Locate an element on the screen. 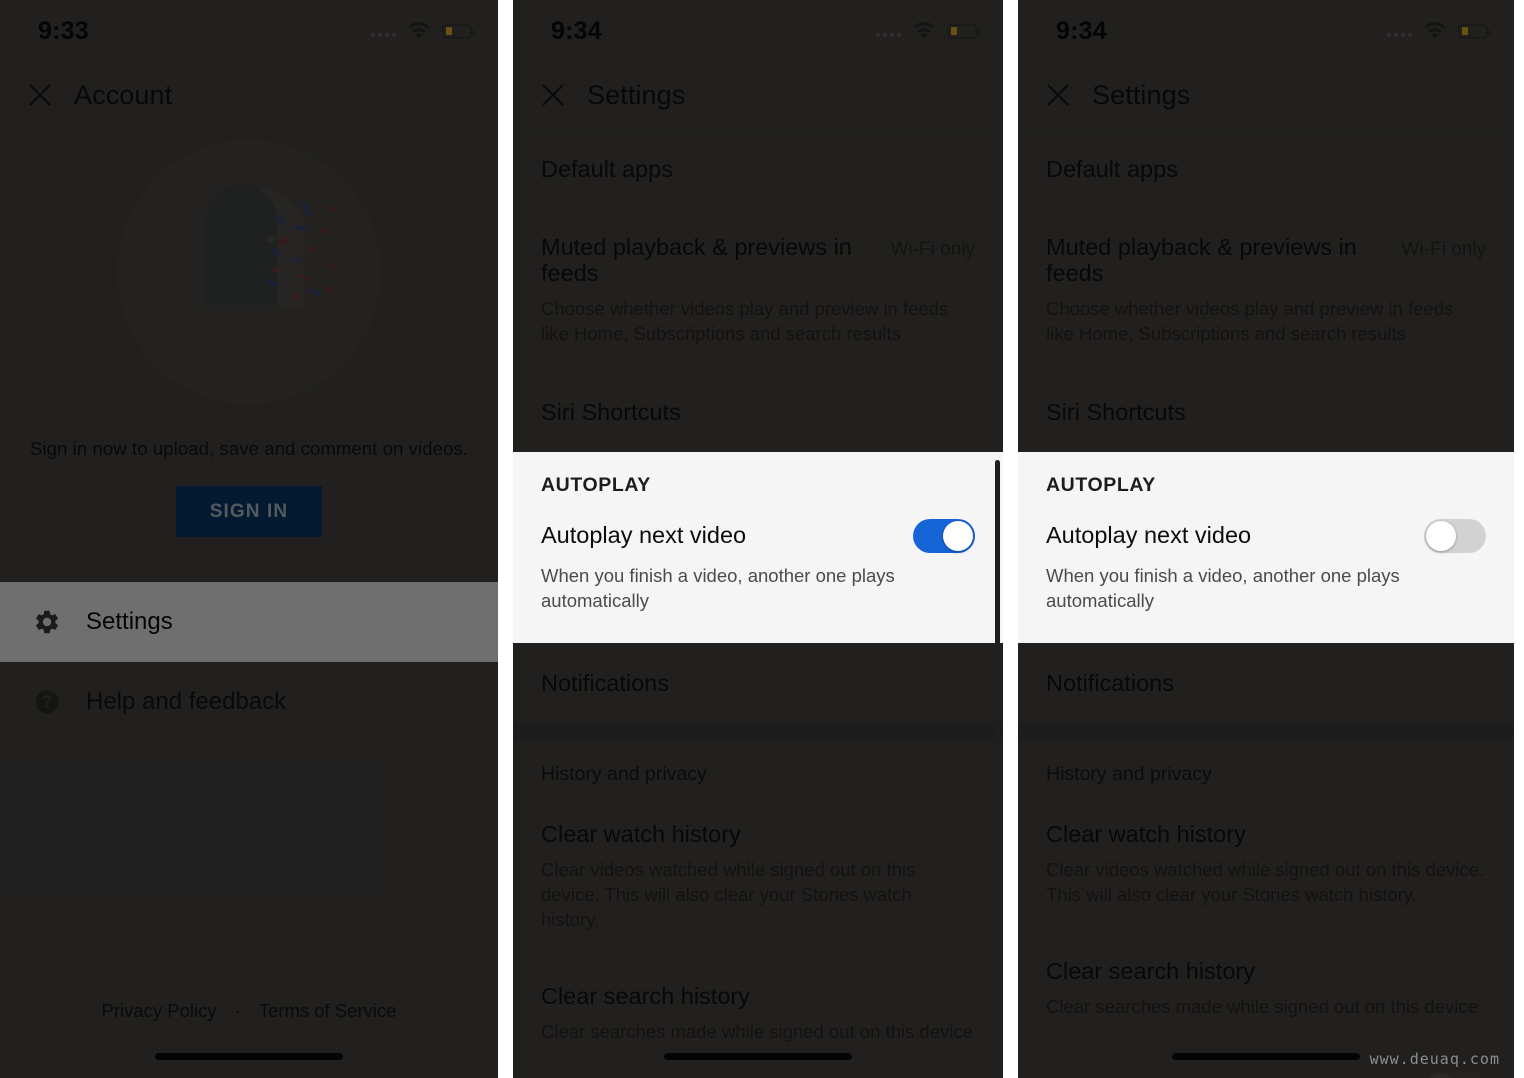 Image resolution: width=1524 pixels, height=1078 pixels. watermark: www.deuaq.com is located at coordinates (1434, 1059).